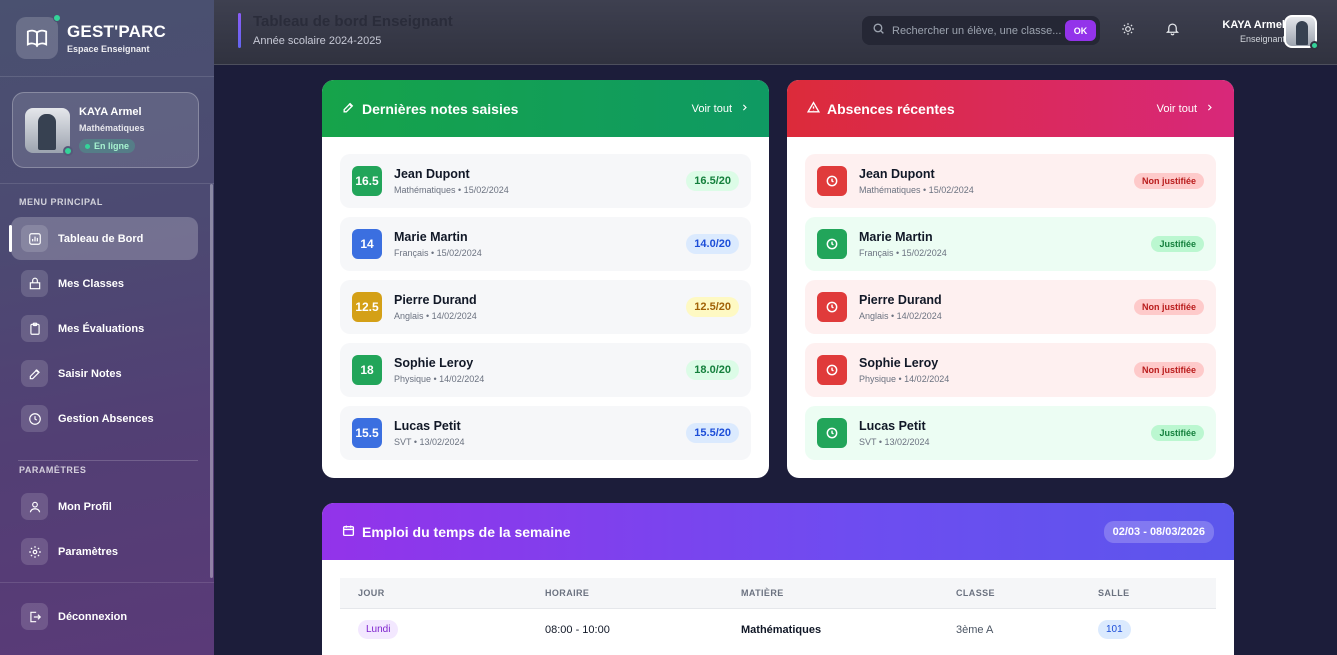 The width and height of the screenshot is (1337, 655). I want to click on list-item: 15.5 Lucas Petit SVT • 13/02/2024 15.5/20, so click(545, 433).